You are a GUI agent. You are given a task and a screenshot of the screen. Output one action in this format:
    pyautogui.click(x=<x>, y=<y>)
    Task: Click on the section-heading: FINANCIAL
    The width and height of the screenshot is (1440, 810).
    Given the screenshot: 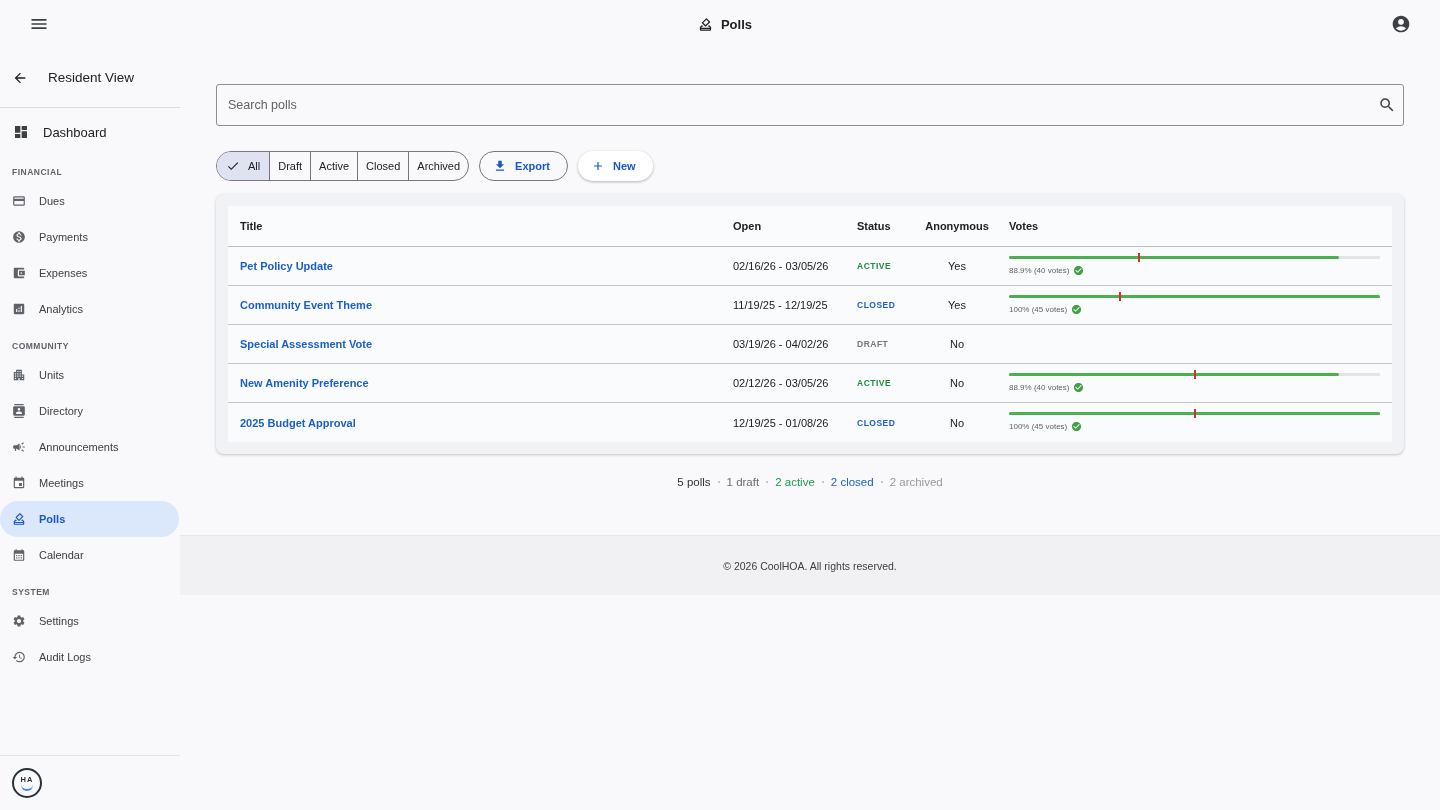 What is the action you would take?
    pyautogui.click(x=37, y=172)
    